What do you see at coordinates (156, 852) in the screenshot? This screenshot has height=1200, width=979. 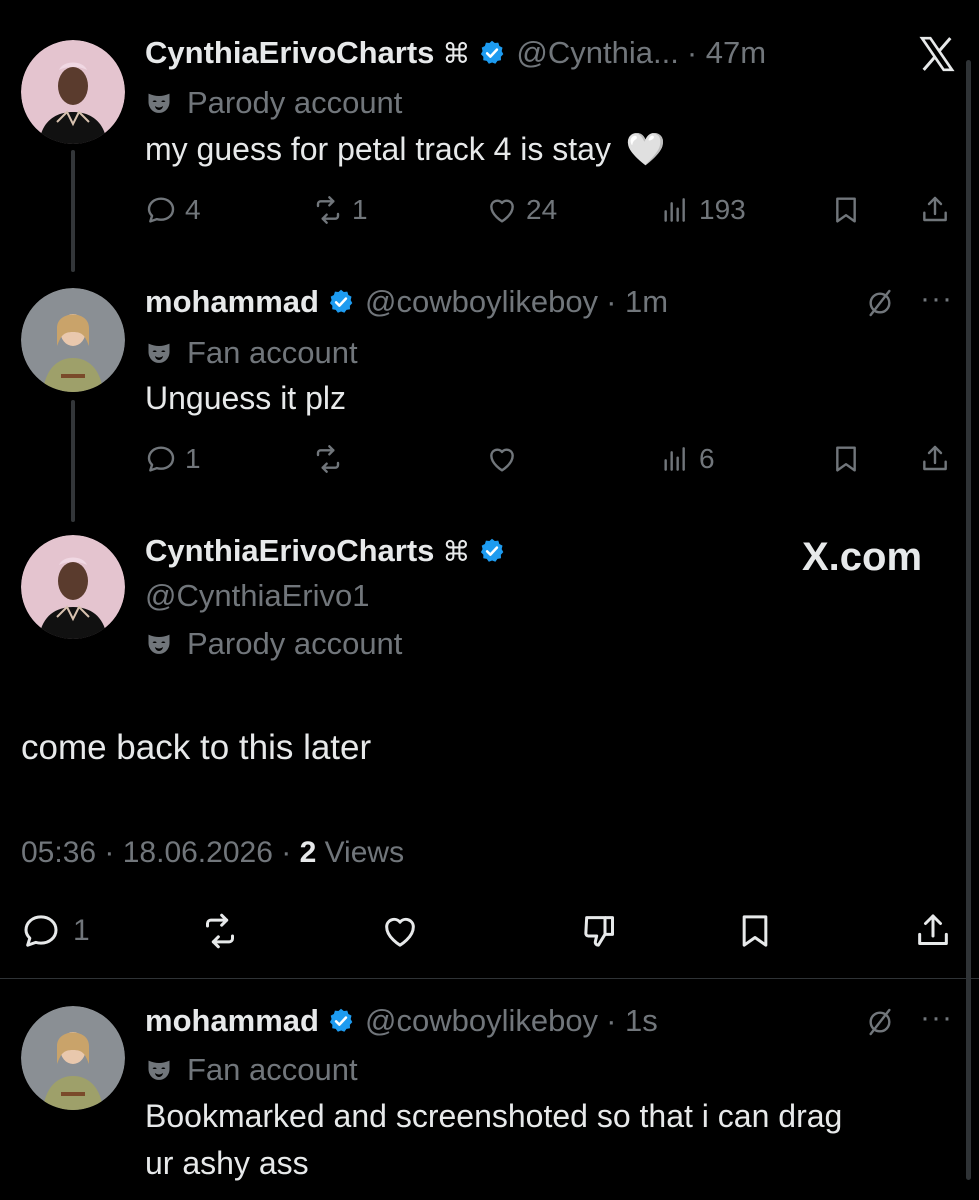 I see `timestamp-date: 05:36 · 18.06.2026 ·` at bounding box center [156, 852].